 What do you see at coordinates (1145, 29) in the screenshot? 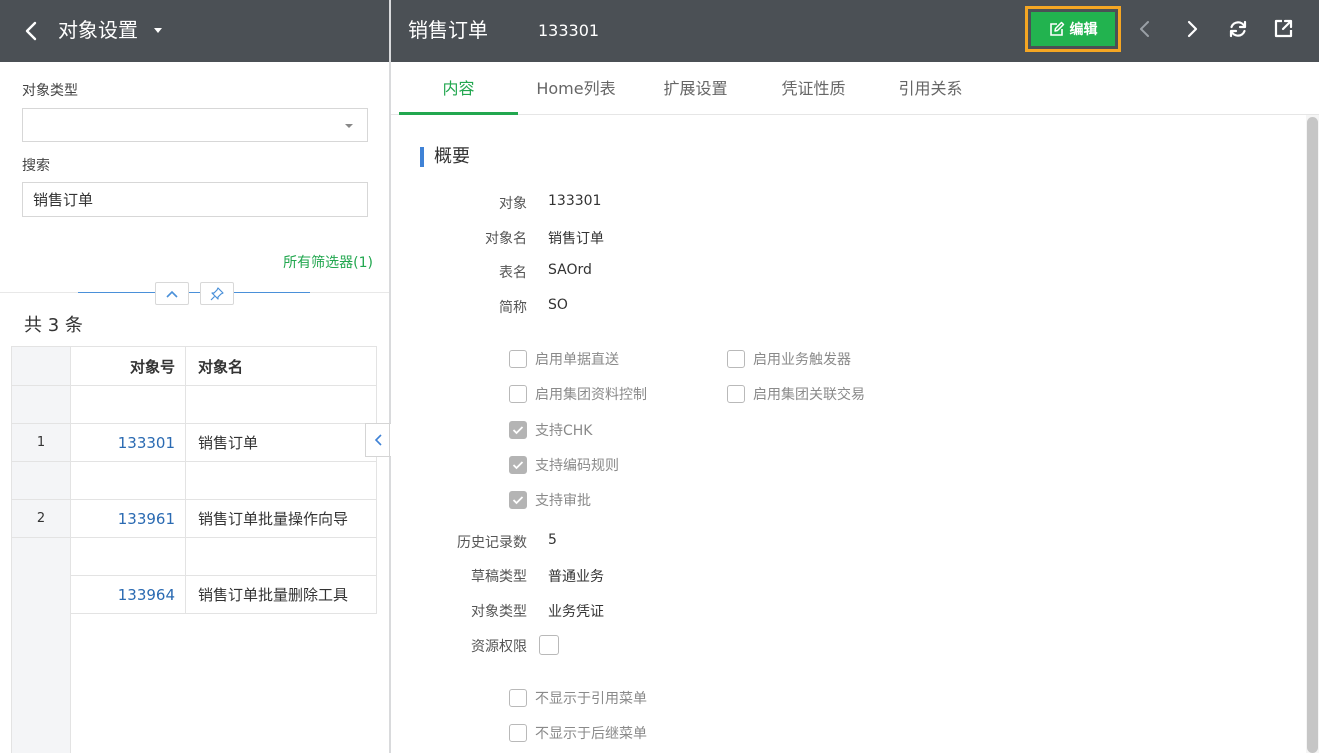
I see `previous-record-icon` at bounding box center [1145, 29].